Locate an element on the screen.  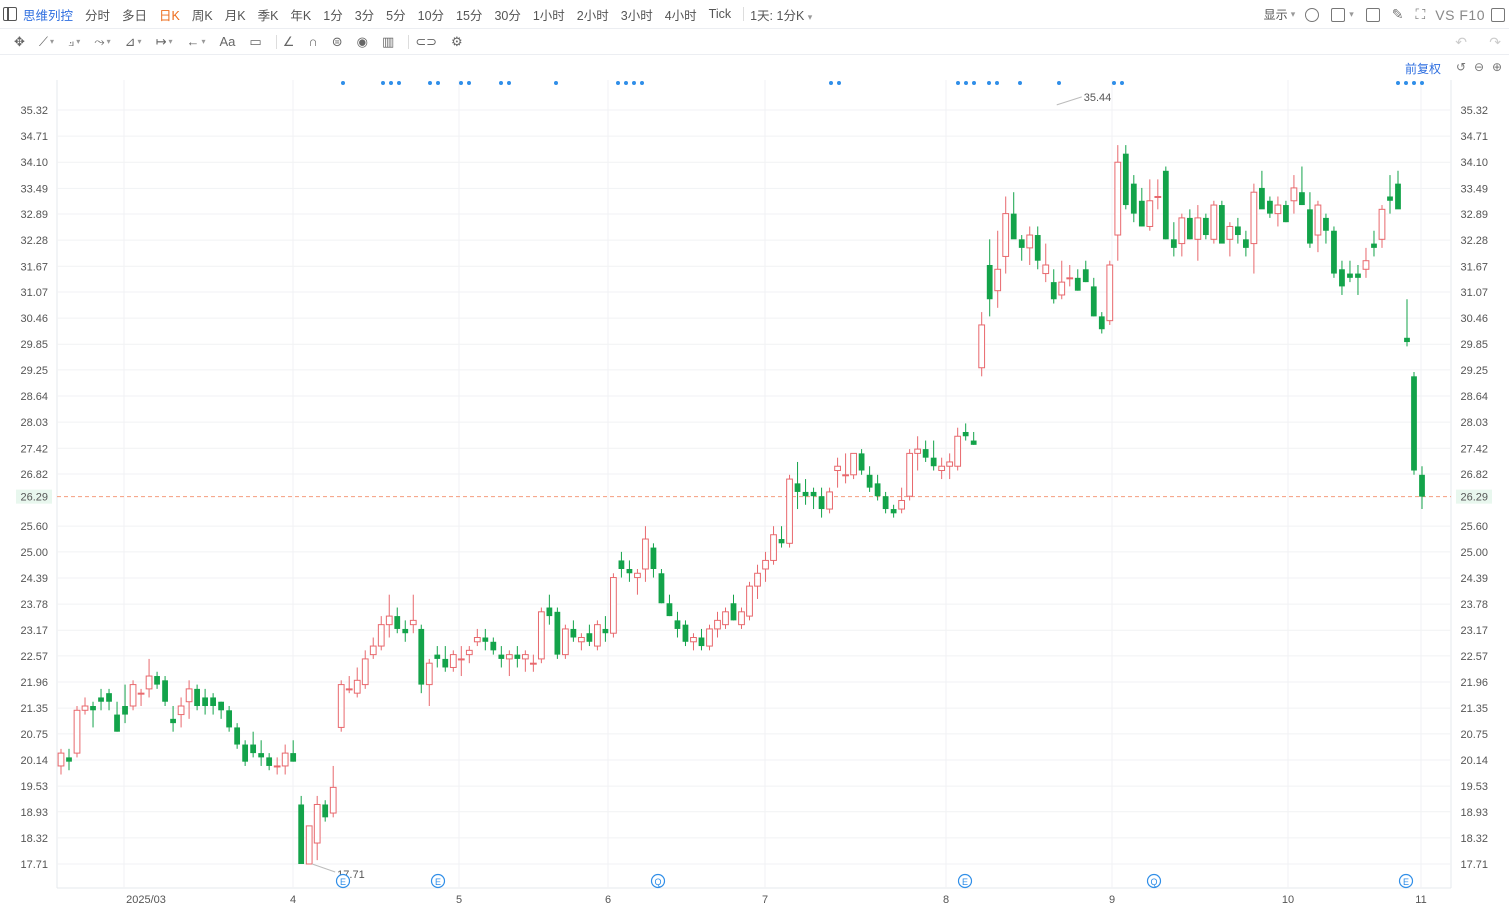
high-marker-label: 35.44 is located at coordinates (1098, 98).